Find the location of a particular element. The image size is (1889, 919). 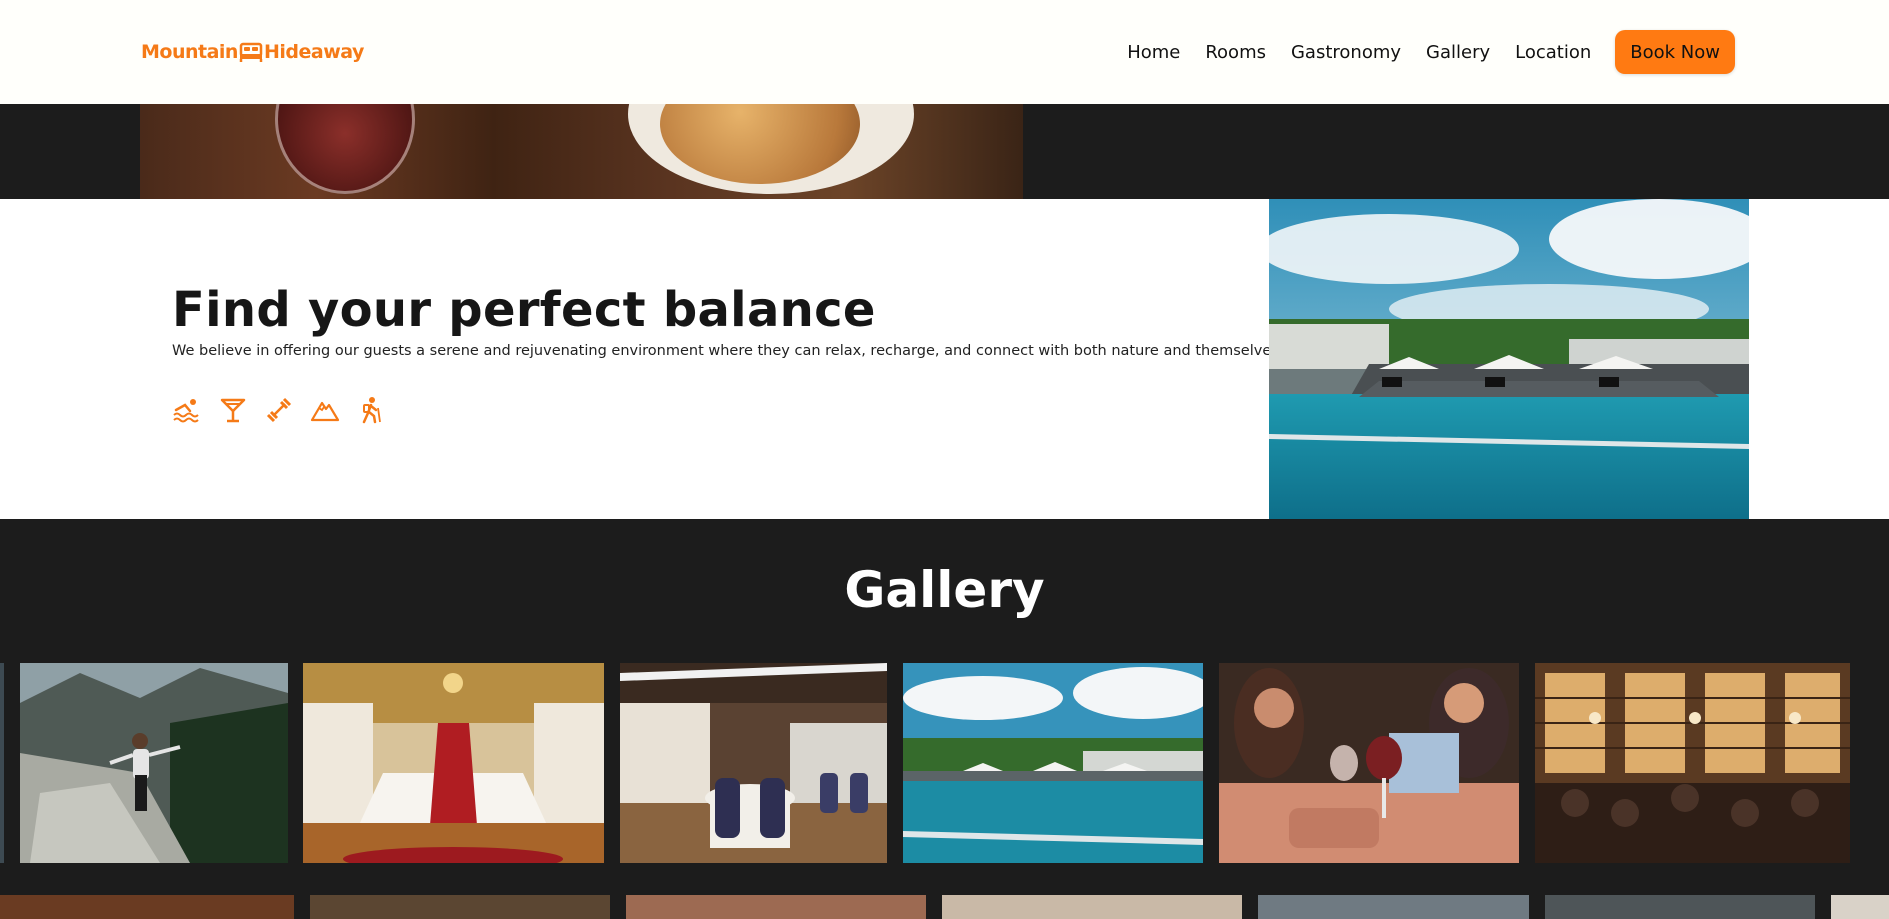

book-now-button: Book Now is located at coordinates (1675, 52).